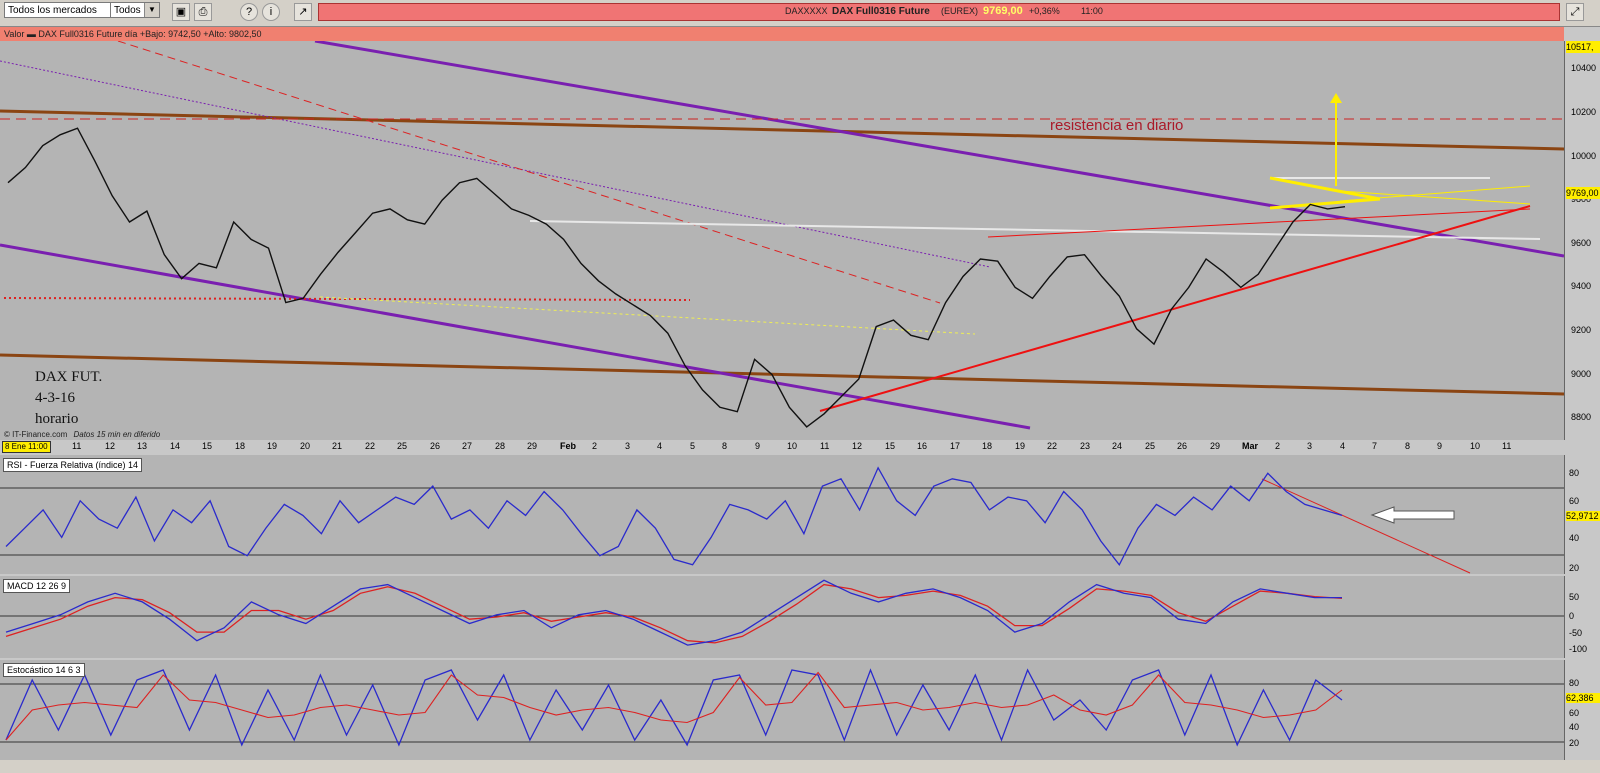 The width and height of the screenshot is (1600, 773). I want to click on stochastic-label: Estocástico 14 6 3, so click(44, 670).